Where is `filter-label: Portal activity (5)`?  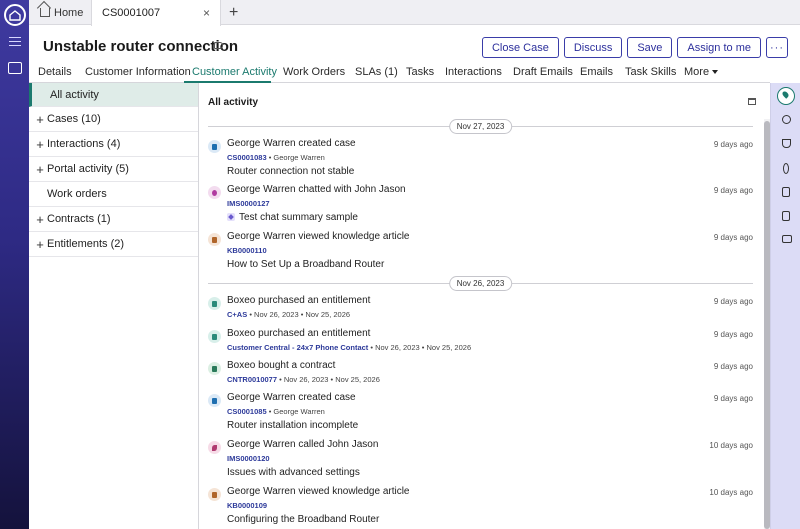
filter-label: Portal activity (5) is located at coordinates (88, 169).